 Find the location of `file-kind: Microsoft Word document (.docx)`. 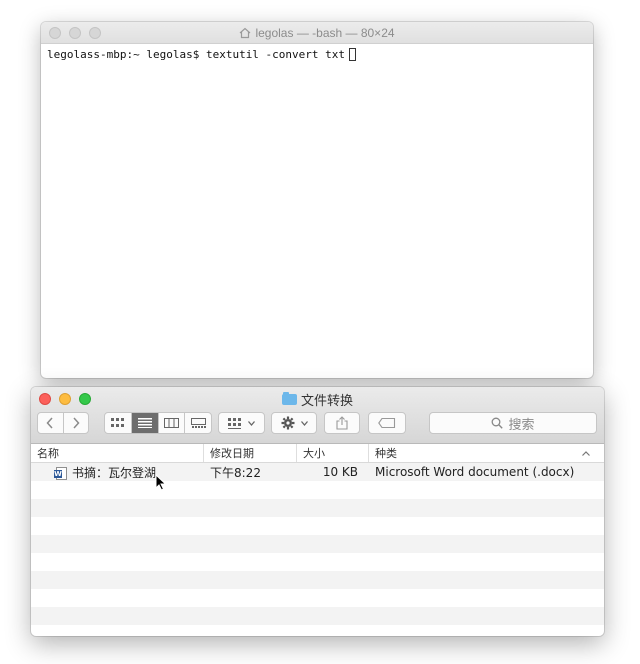

file-kind: Microsoft Word document (.docx) is located at coordinates (475, 472).